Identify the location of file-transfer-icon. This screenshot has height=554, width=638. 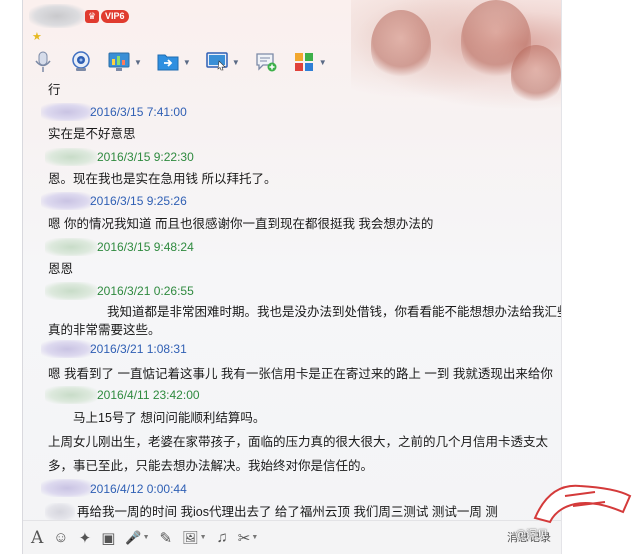
(168, 62).